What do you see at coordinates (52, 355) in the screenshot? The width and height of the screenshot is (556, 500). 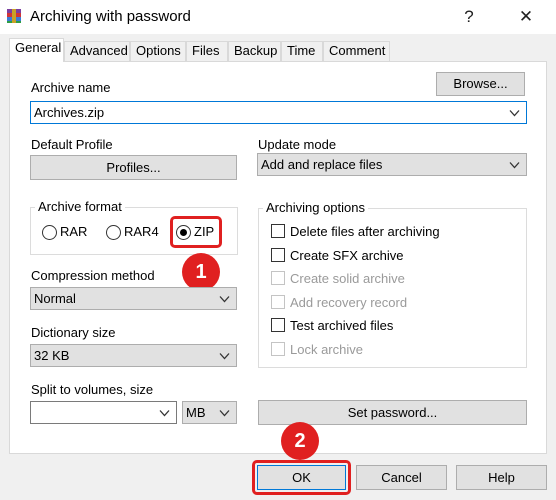 I see `dictionary-size-value: 32 KB` at bounding box center [52, 355].